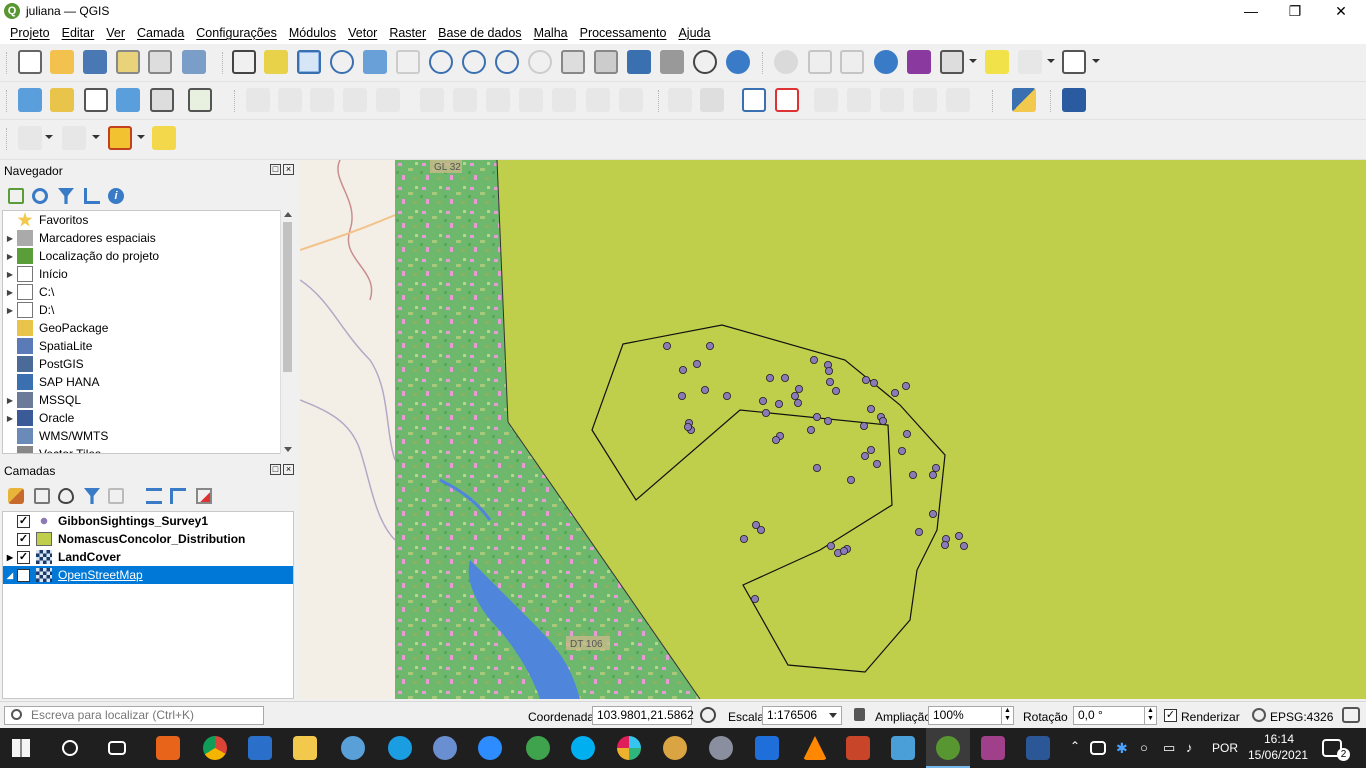  I want to click on select-location-icon, so click(164, 138).